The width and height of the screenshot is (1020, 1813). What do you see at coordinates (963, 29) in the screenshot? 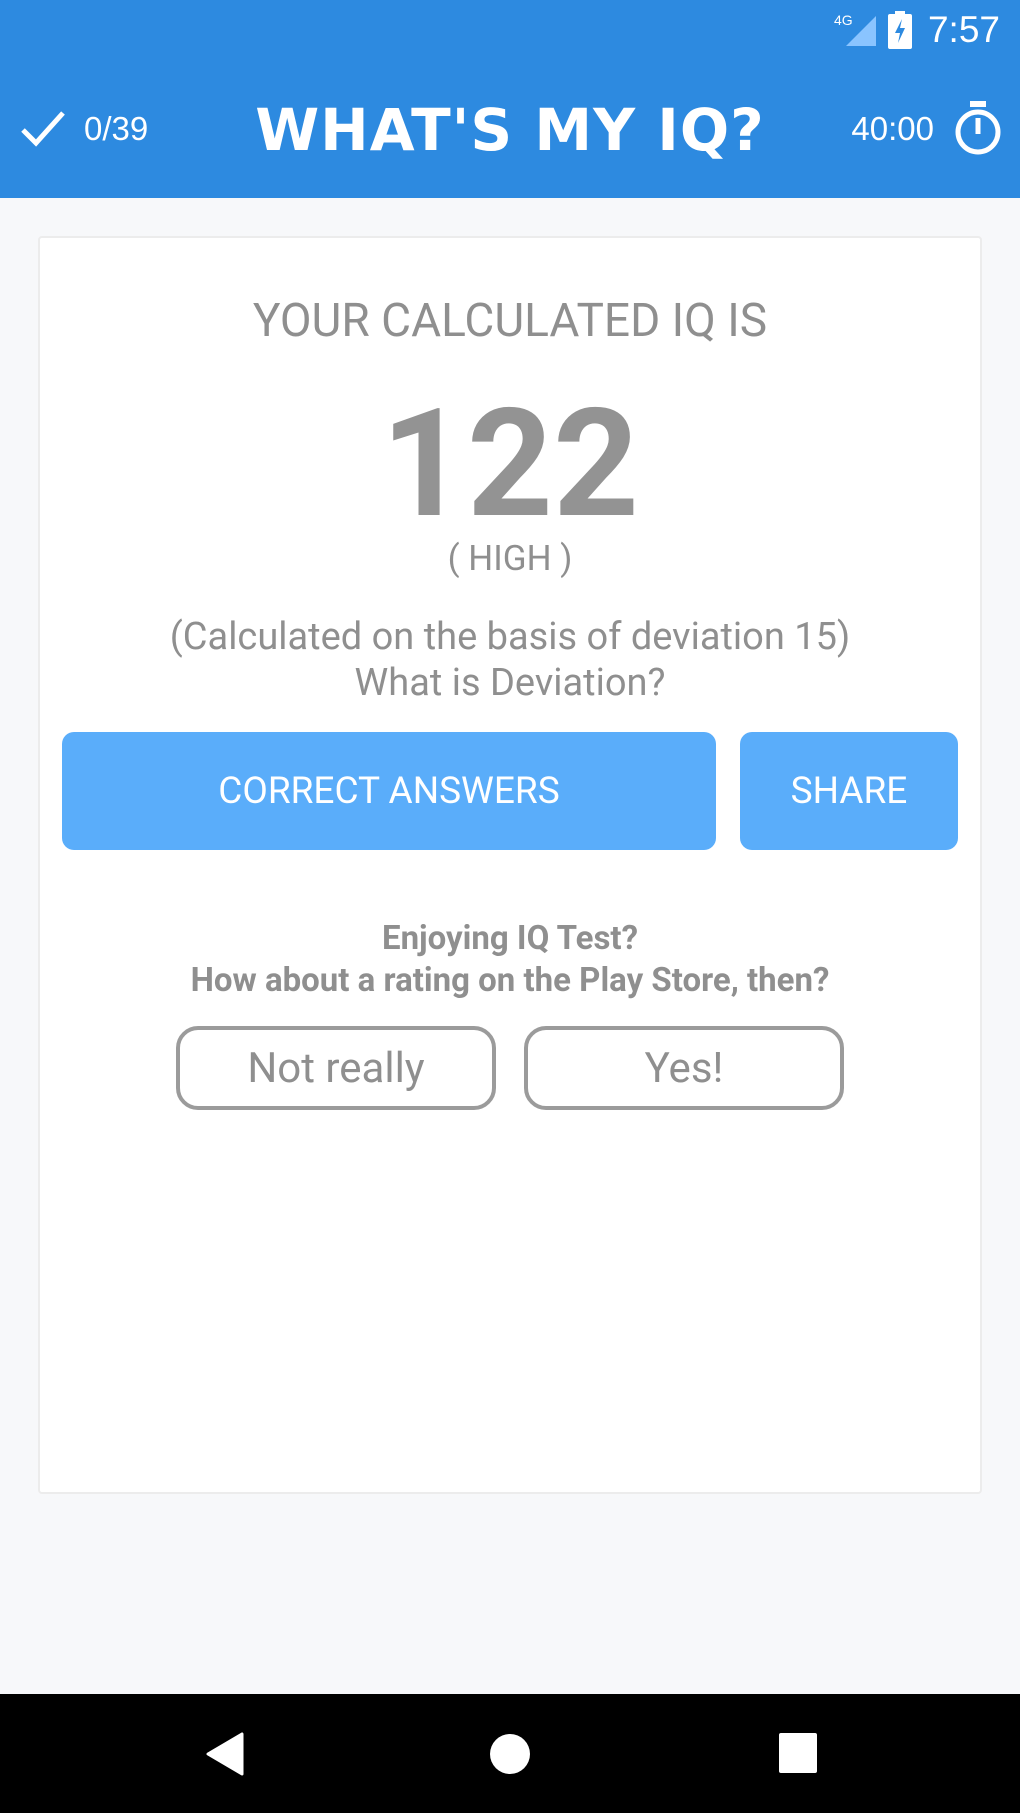
I see `status-time: 7:57` at bounding box center [963, 29].